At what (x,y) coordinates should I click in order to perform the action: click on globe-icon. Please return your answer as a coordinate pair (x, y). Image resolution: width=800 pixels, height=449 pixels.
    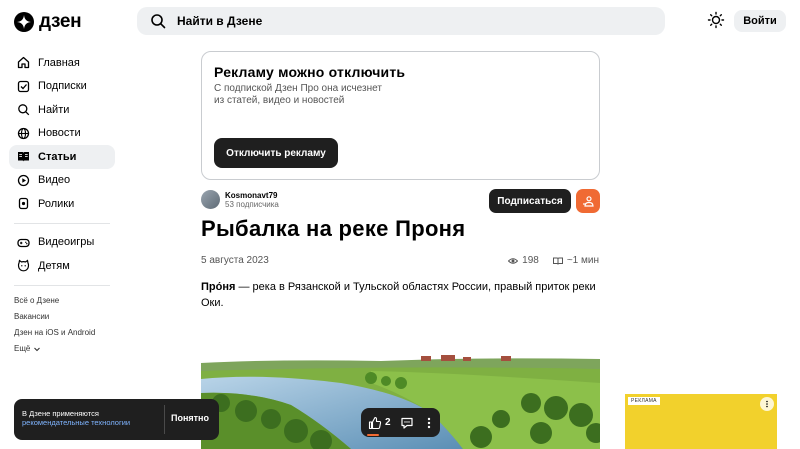
    Looking at the image, I should click on (23, 133).